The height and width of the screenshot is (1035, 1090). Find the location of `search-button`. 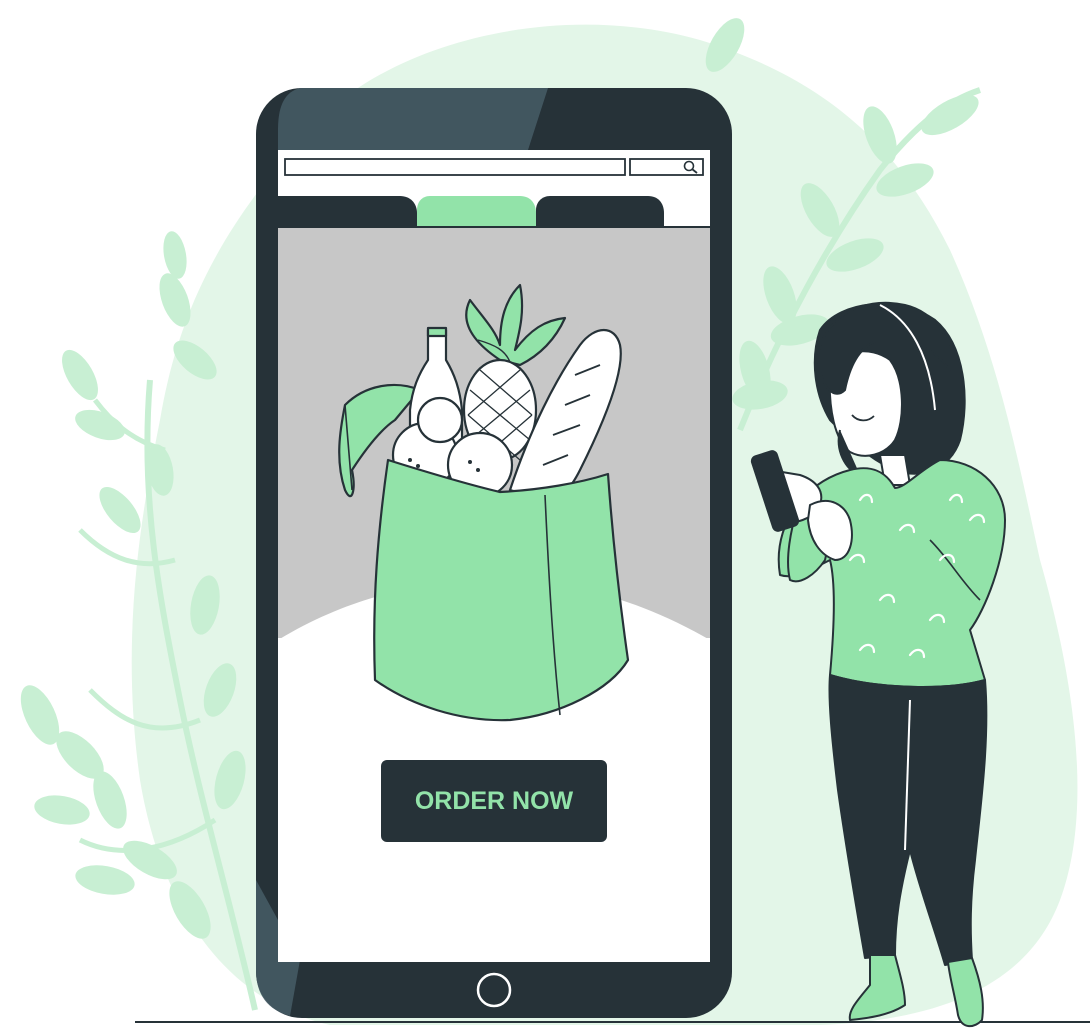

search-button is located at coordinates (666, 167).